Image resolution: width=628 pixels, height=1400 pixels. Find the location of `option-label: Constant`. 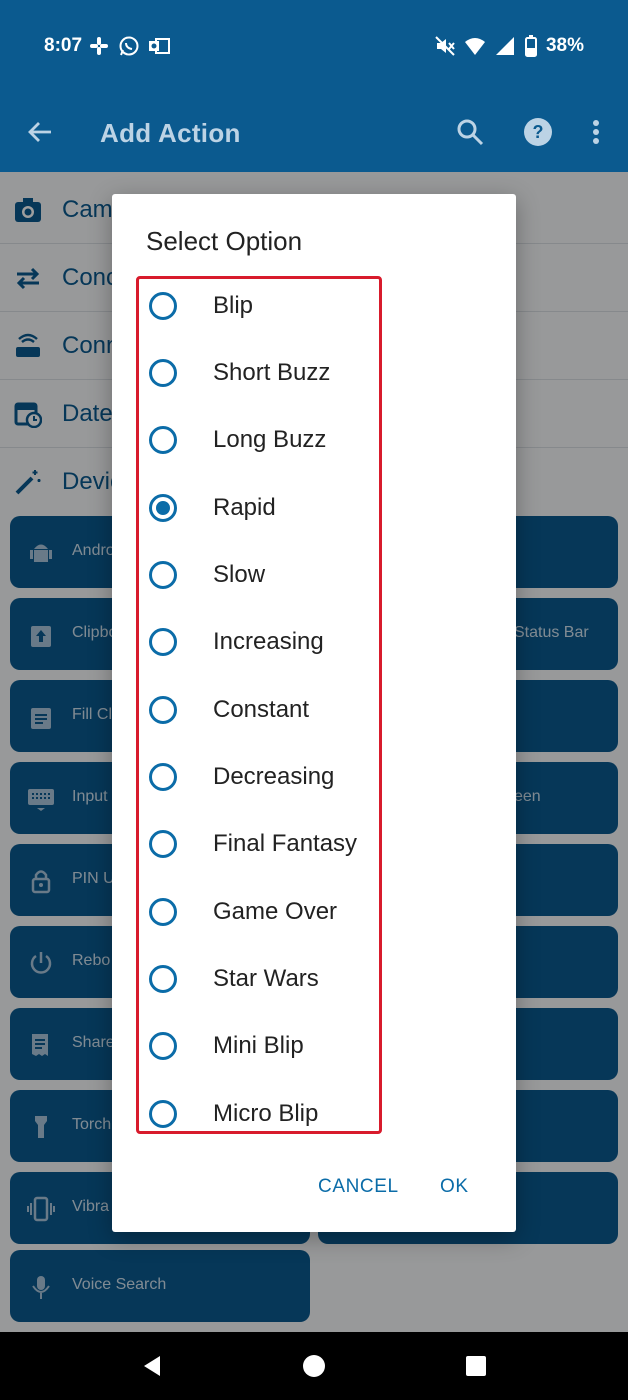

option-label: Constant is located at coordinates (261, 709).